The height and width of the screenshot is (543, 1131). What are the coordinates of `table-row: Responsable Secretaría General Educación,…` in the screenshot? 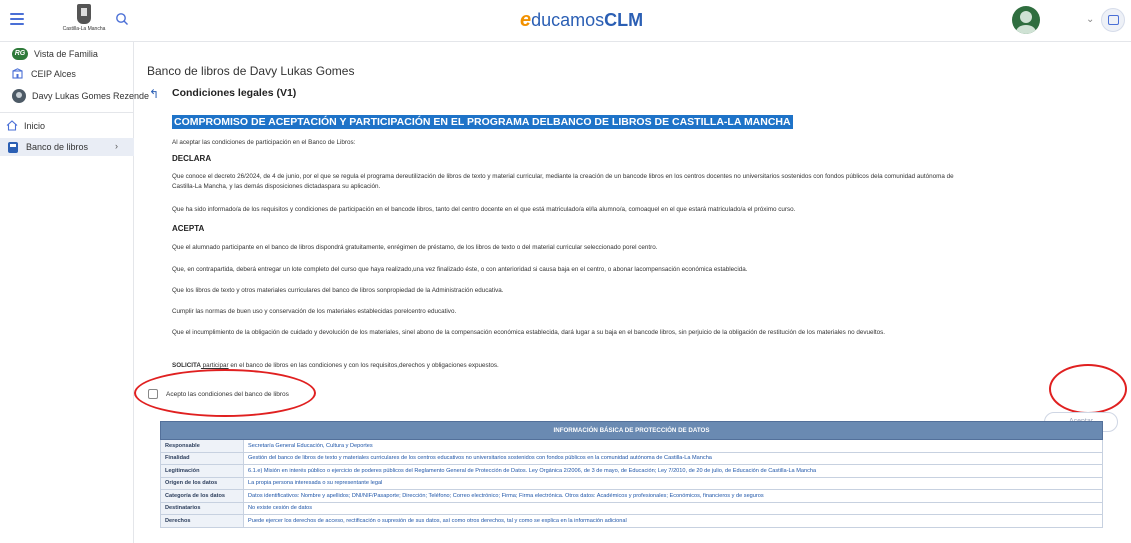 It's located at (631, 446).